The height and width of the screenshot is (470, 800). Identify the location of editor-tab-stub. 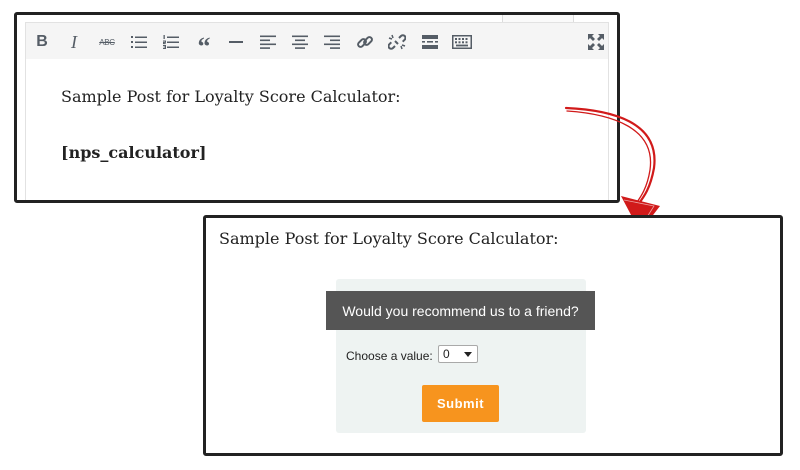
(538, 18).